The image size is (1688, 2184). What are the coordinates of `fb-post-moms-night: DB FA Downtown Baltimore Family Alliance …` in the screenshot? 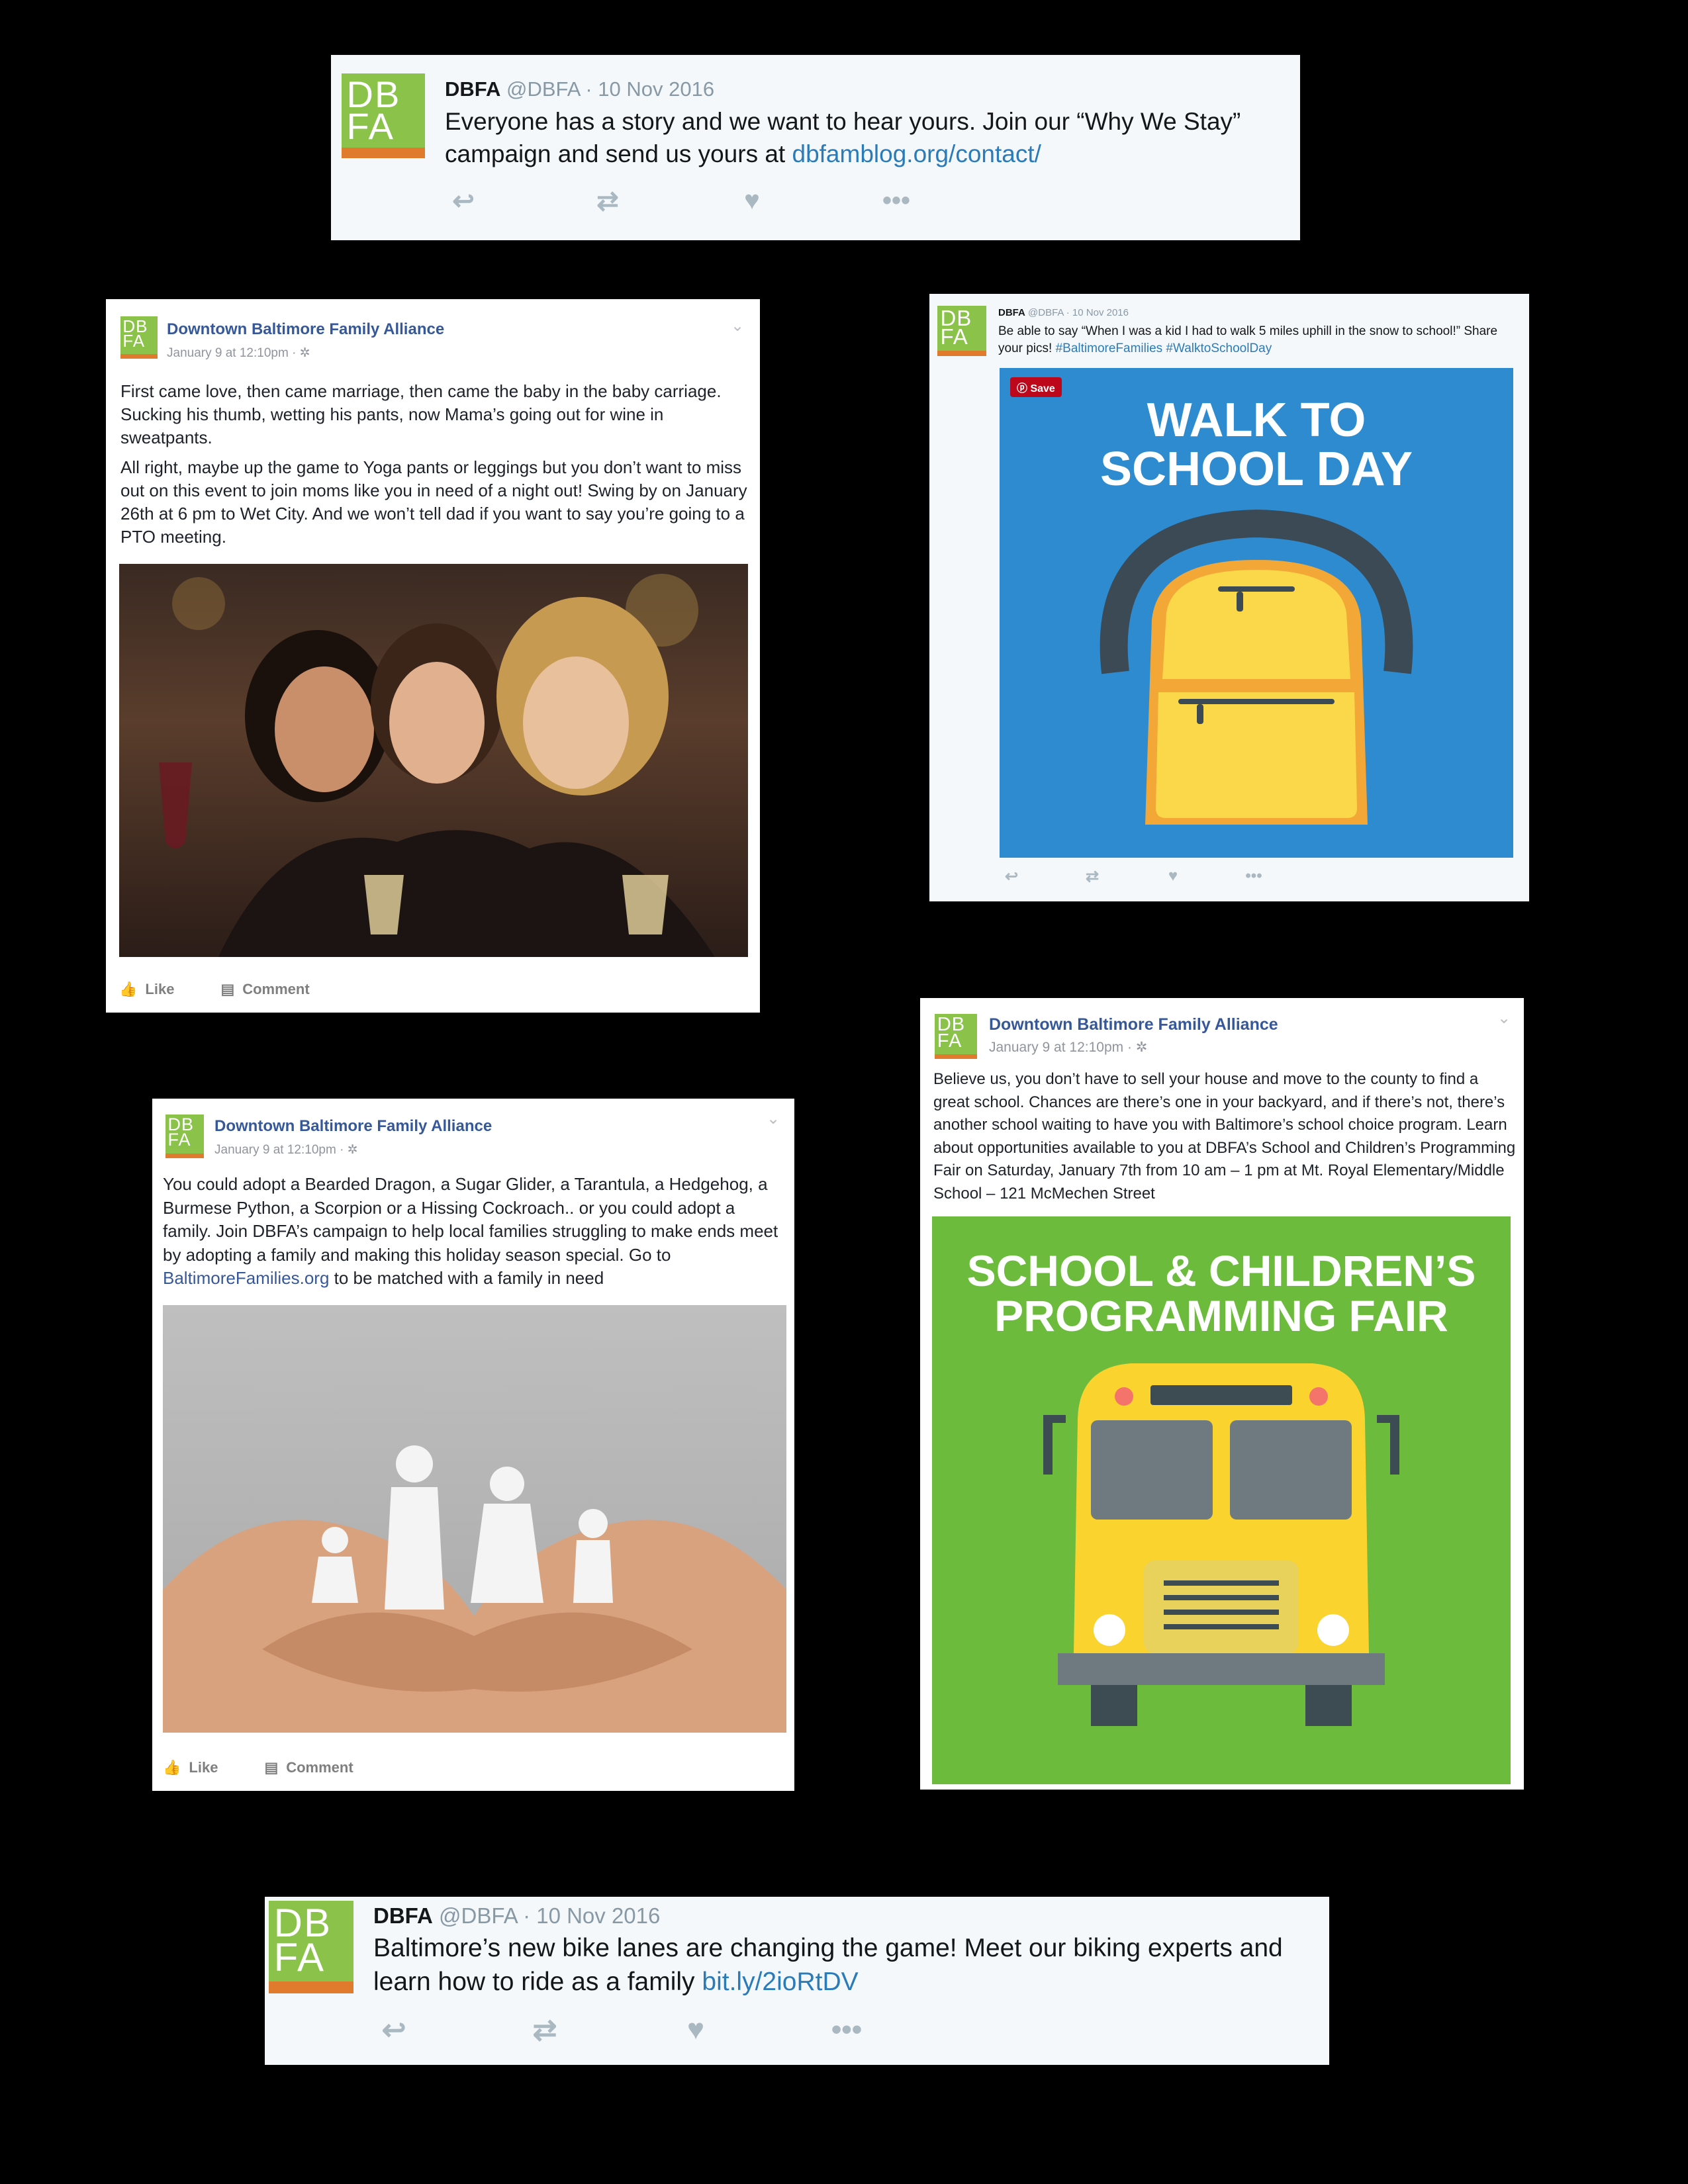 It's located at (433, 656).